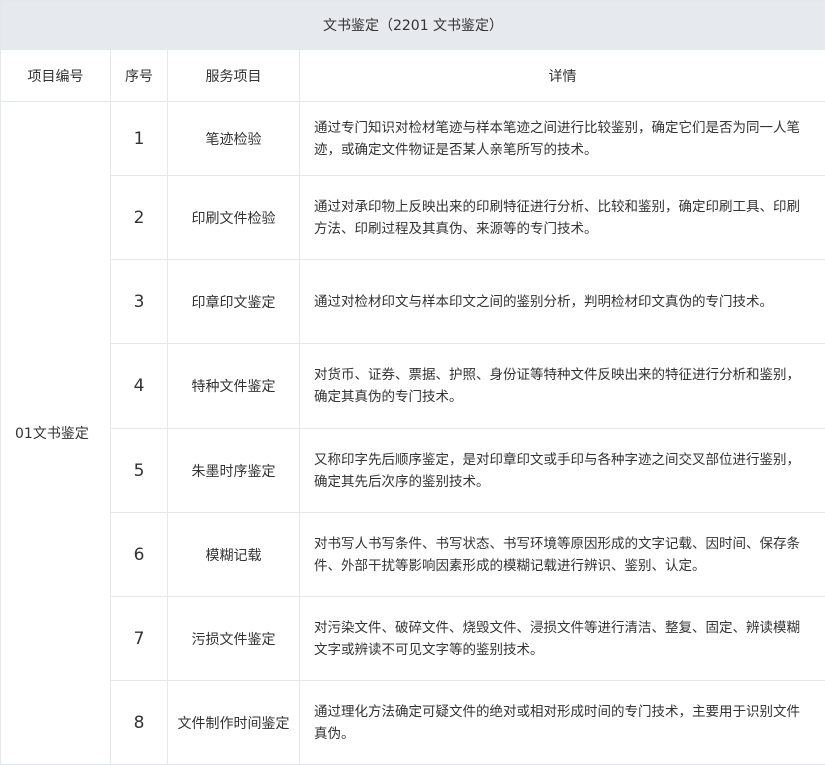 Image resolution: width=825 pixels, height=765 pixels. What do you see at coordinates (139, 723) in the screenshot?
I see `row-seq: 8` at bounding box center [139, 723].